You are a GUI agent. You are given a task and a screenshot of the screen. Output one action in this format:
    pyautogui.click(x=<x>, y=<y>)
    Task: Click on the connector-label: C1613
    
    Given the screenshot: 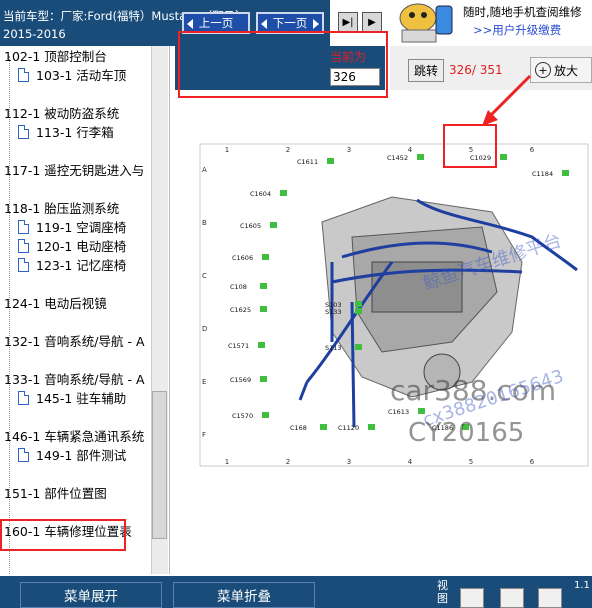 What is the action you would take?
    pyautogui.click(x=398, y=412)
    